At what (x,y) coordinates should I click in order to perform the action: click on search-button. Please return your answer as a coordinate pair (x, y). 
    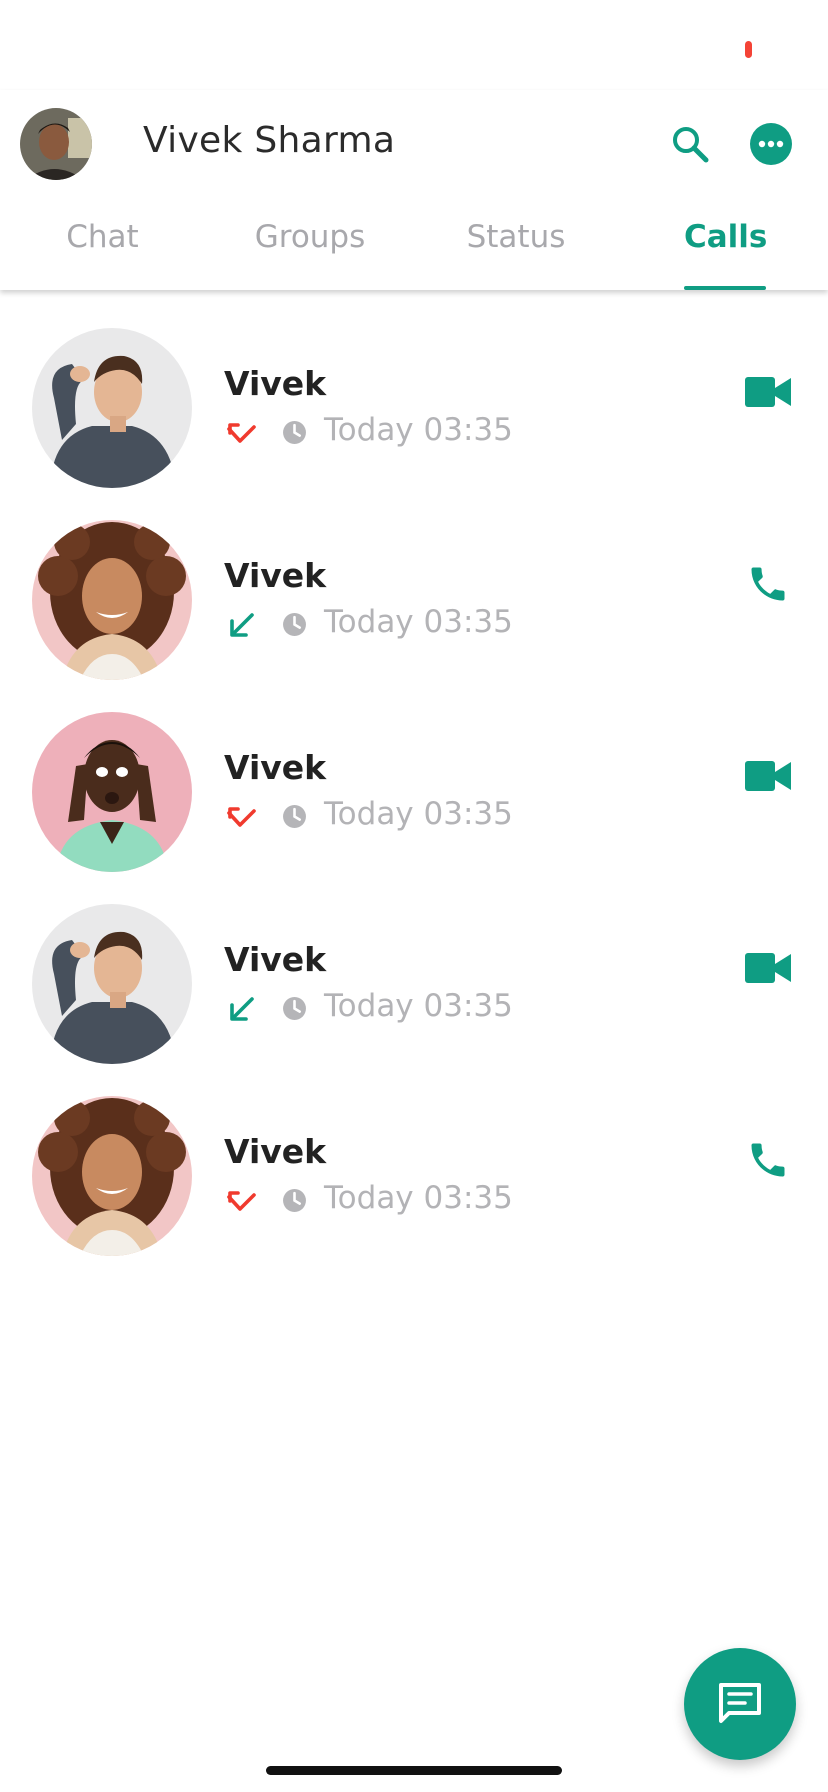
    Looking at the image, I should click on (690, 144).